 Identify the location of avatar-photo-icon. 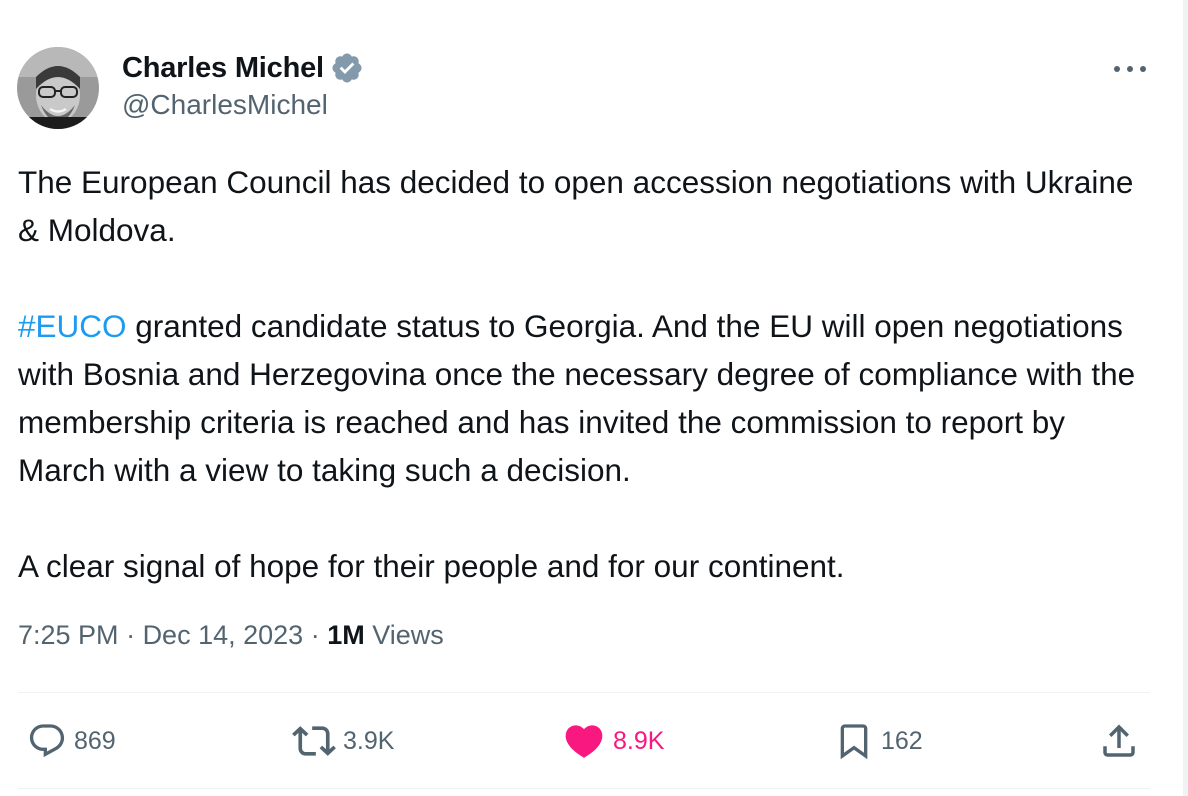
(58, 88).